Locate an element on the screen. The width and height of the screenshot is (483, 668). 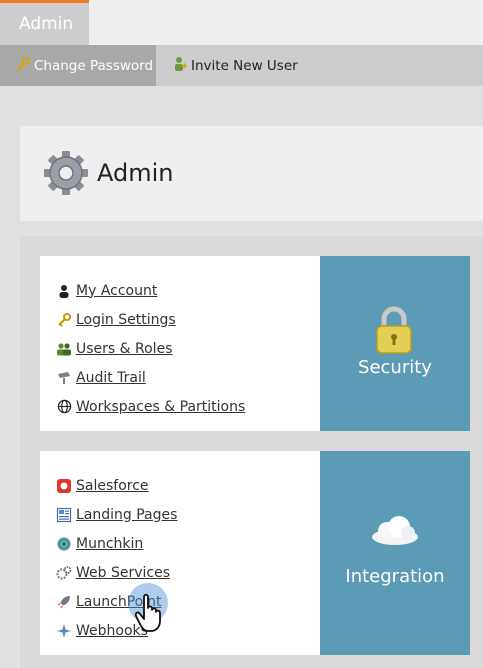
list-item: Web Services is located at coordinates (116, 572).